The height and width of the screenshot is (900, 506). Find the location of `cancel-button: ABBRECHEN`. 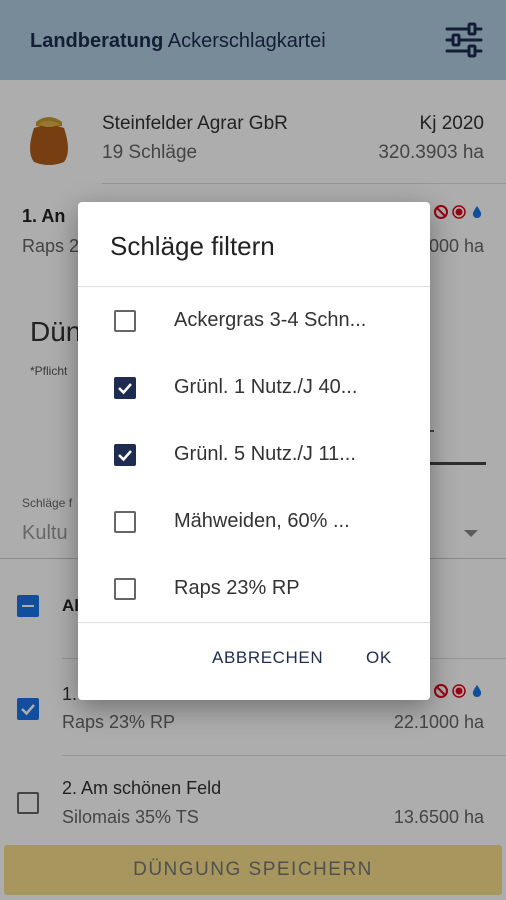

cancel-button: ABBRECHEN is located at coordinates (267, 658).